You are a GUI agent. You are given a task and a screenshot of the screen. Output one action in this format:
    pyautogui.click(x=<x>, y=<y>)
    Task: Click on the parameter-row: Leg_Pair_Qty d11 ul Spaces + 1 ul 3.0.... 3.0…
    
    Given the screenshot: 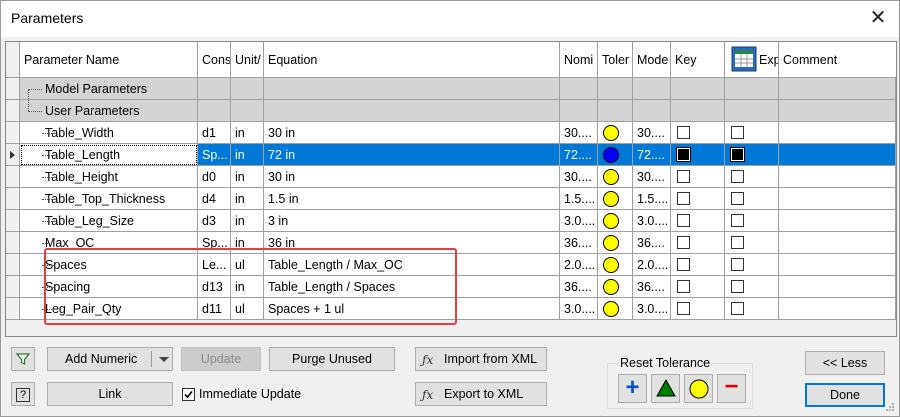 What is the action you would take?
    pyautogui.click(x=458, y=309)
    